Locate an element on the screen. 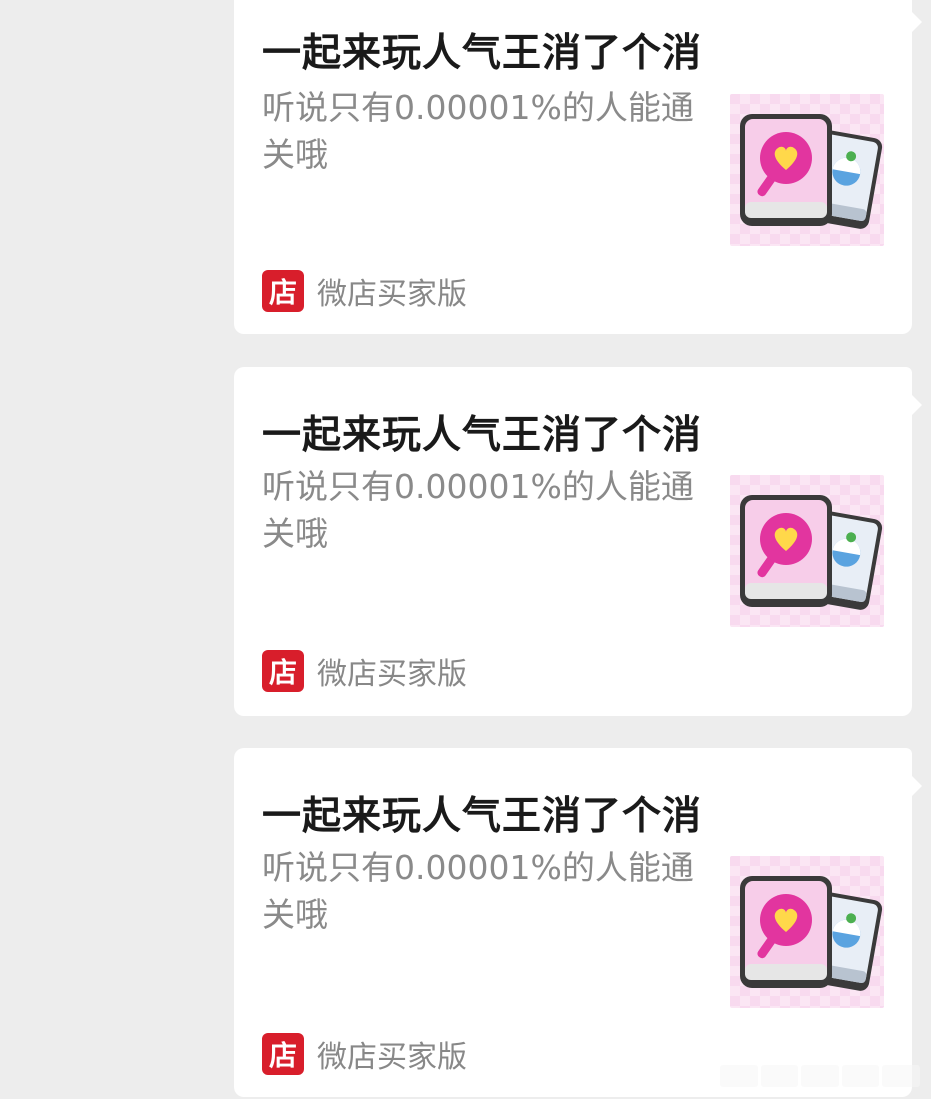 The image size is (931, 1099). watermark is located at coordinates (820, 1076).